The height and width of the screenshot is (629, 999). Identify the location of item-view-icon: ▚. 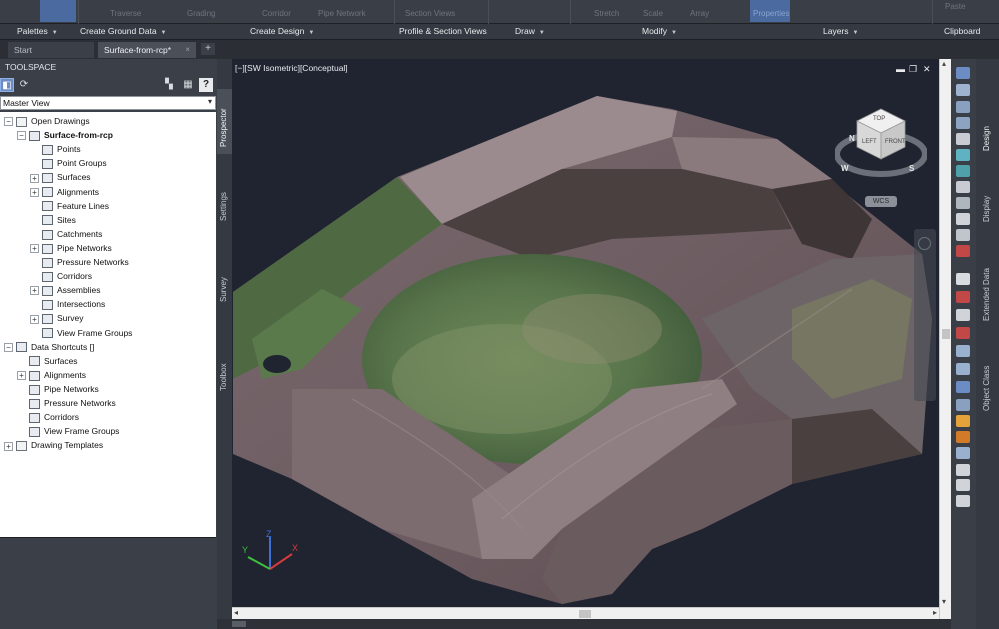
(169, 85).